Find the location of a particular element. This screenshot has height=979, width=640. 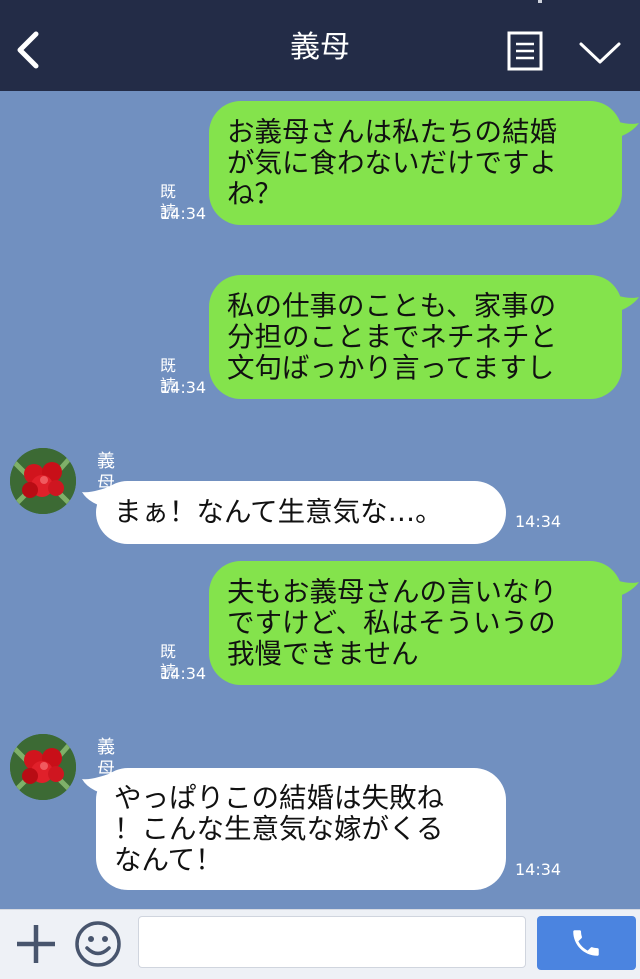

input-bar is located at coordinates (320, 944).